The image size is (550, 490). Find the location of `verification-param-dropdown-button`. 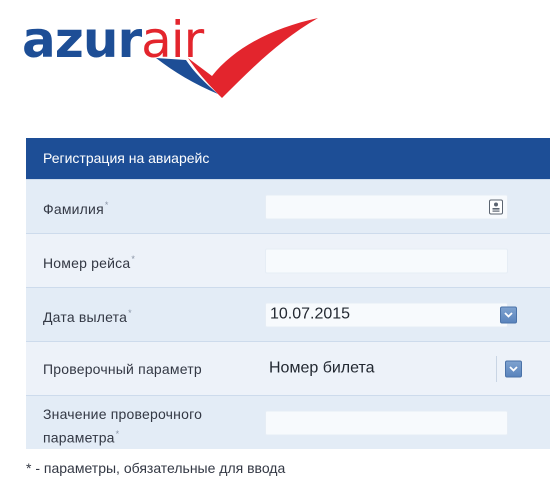

verification-param-dropdown-button is located at coordinates (513, 368).